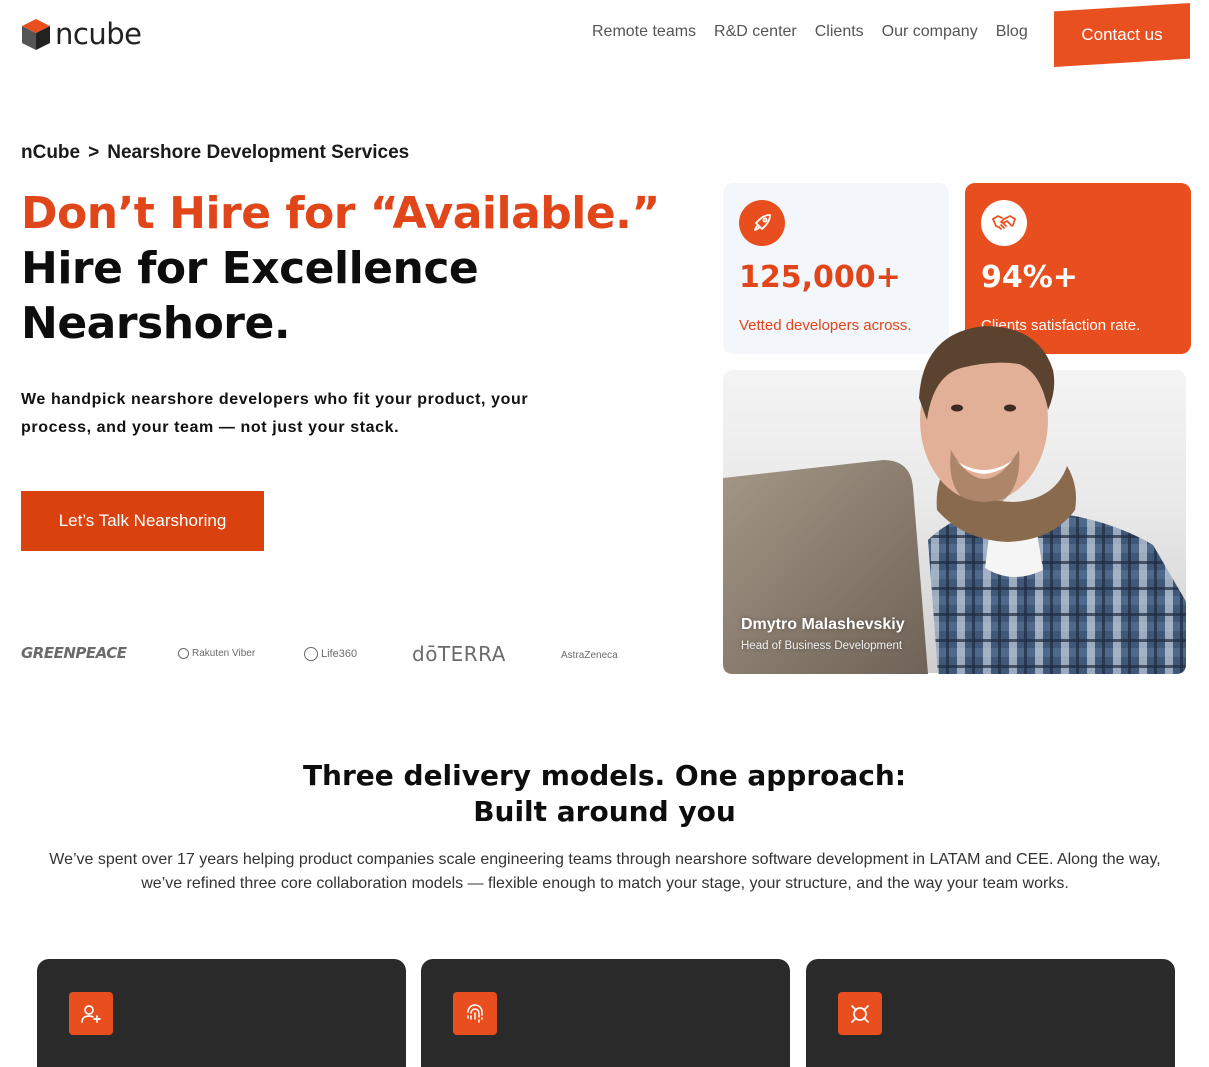 Image resolution: width=1209 pixels, height=1067 pixels. What do you see at coordinates (604, 775) in the screenshot?
I see `delivery-title-line1: Three delivery models. One approach:` at bounding box center [604, 775].